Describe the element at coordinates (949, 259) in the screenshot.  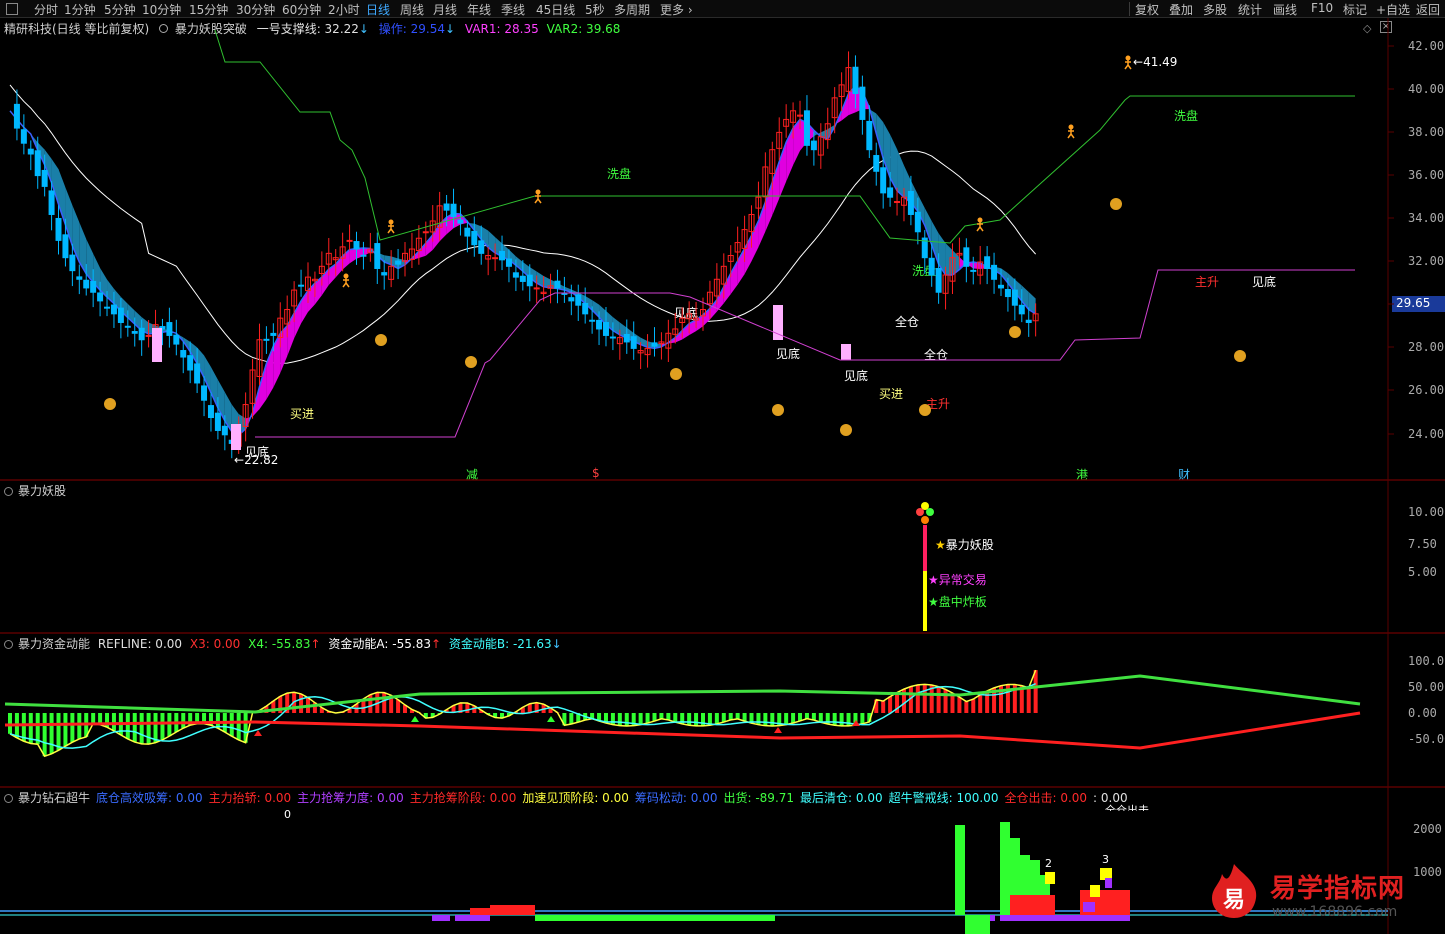
I see `band-segment-down` at that location.